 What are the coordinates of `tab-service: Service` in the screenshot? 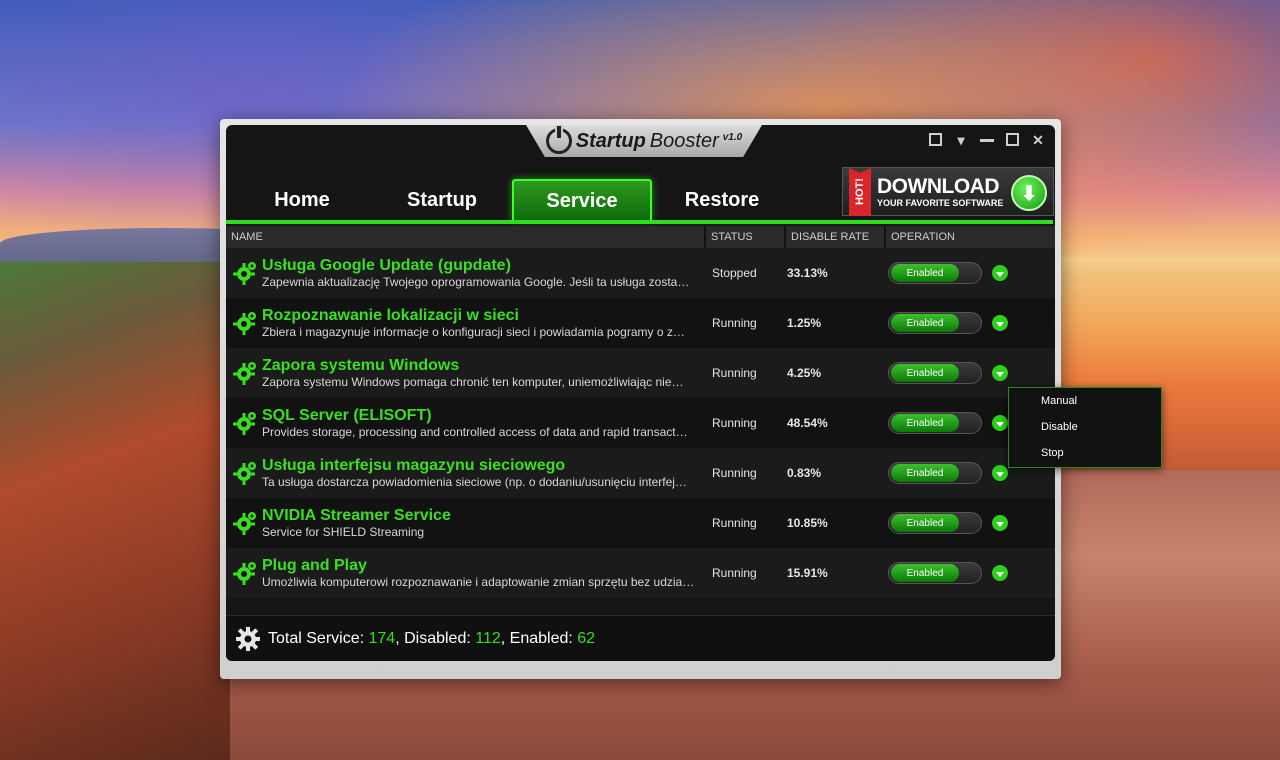 It's located at (582, 200).